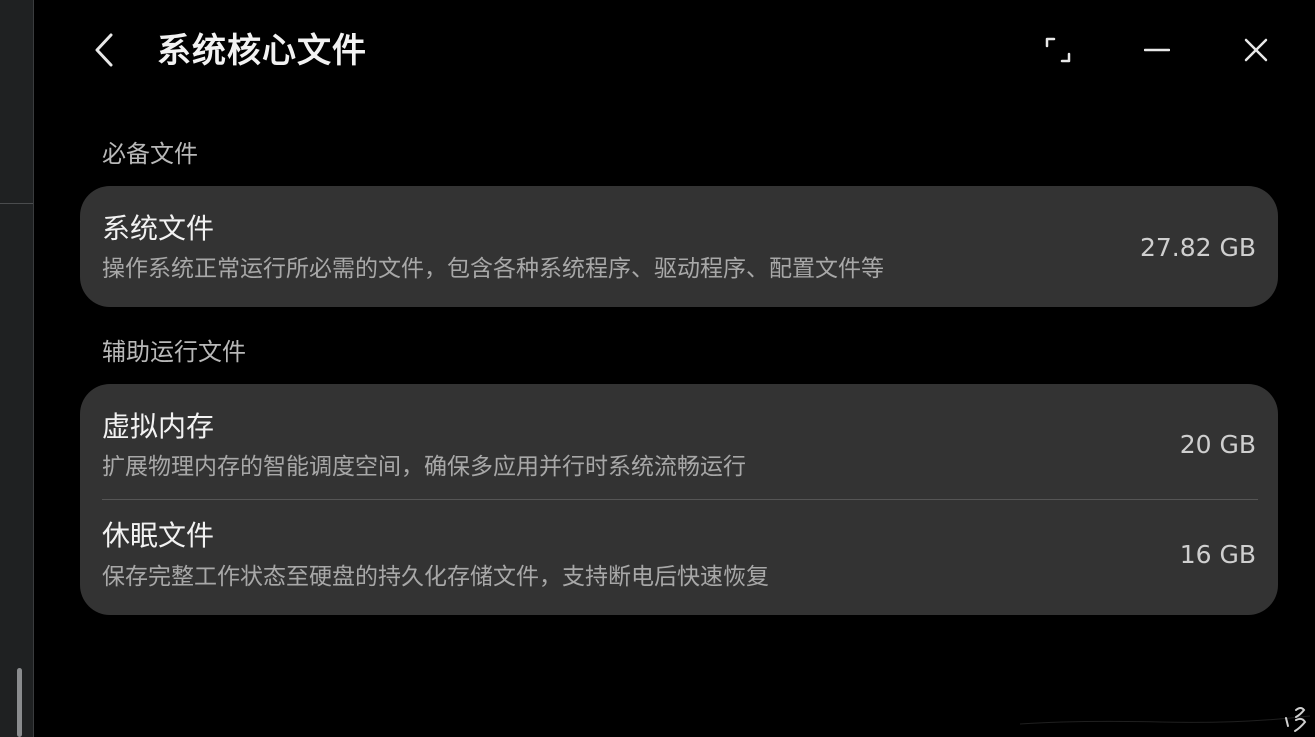 This screenshot has width=1315, height=737. What do you see at coordinates (424, 467) in the screenshot?
I see `item-description: 扩展物理内存的智能调度空间，确保多应用并行时系统流畅运行` at bounding box center [424, 467].